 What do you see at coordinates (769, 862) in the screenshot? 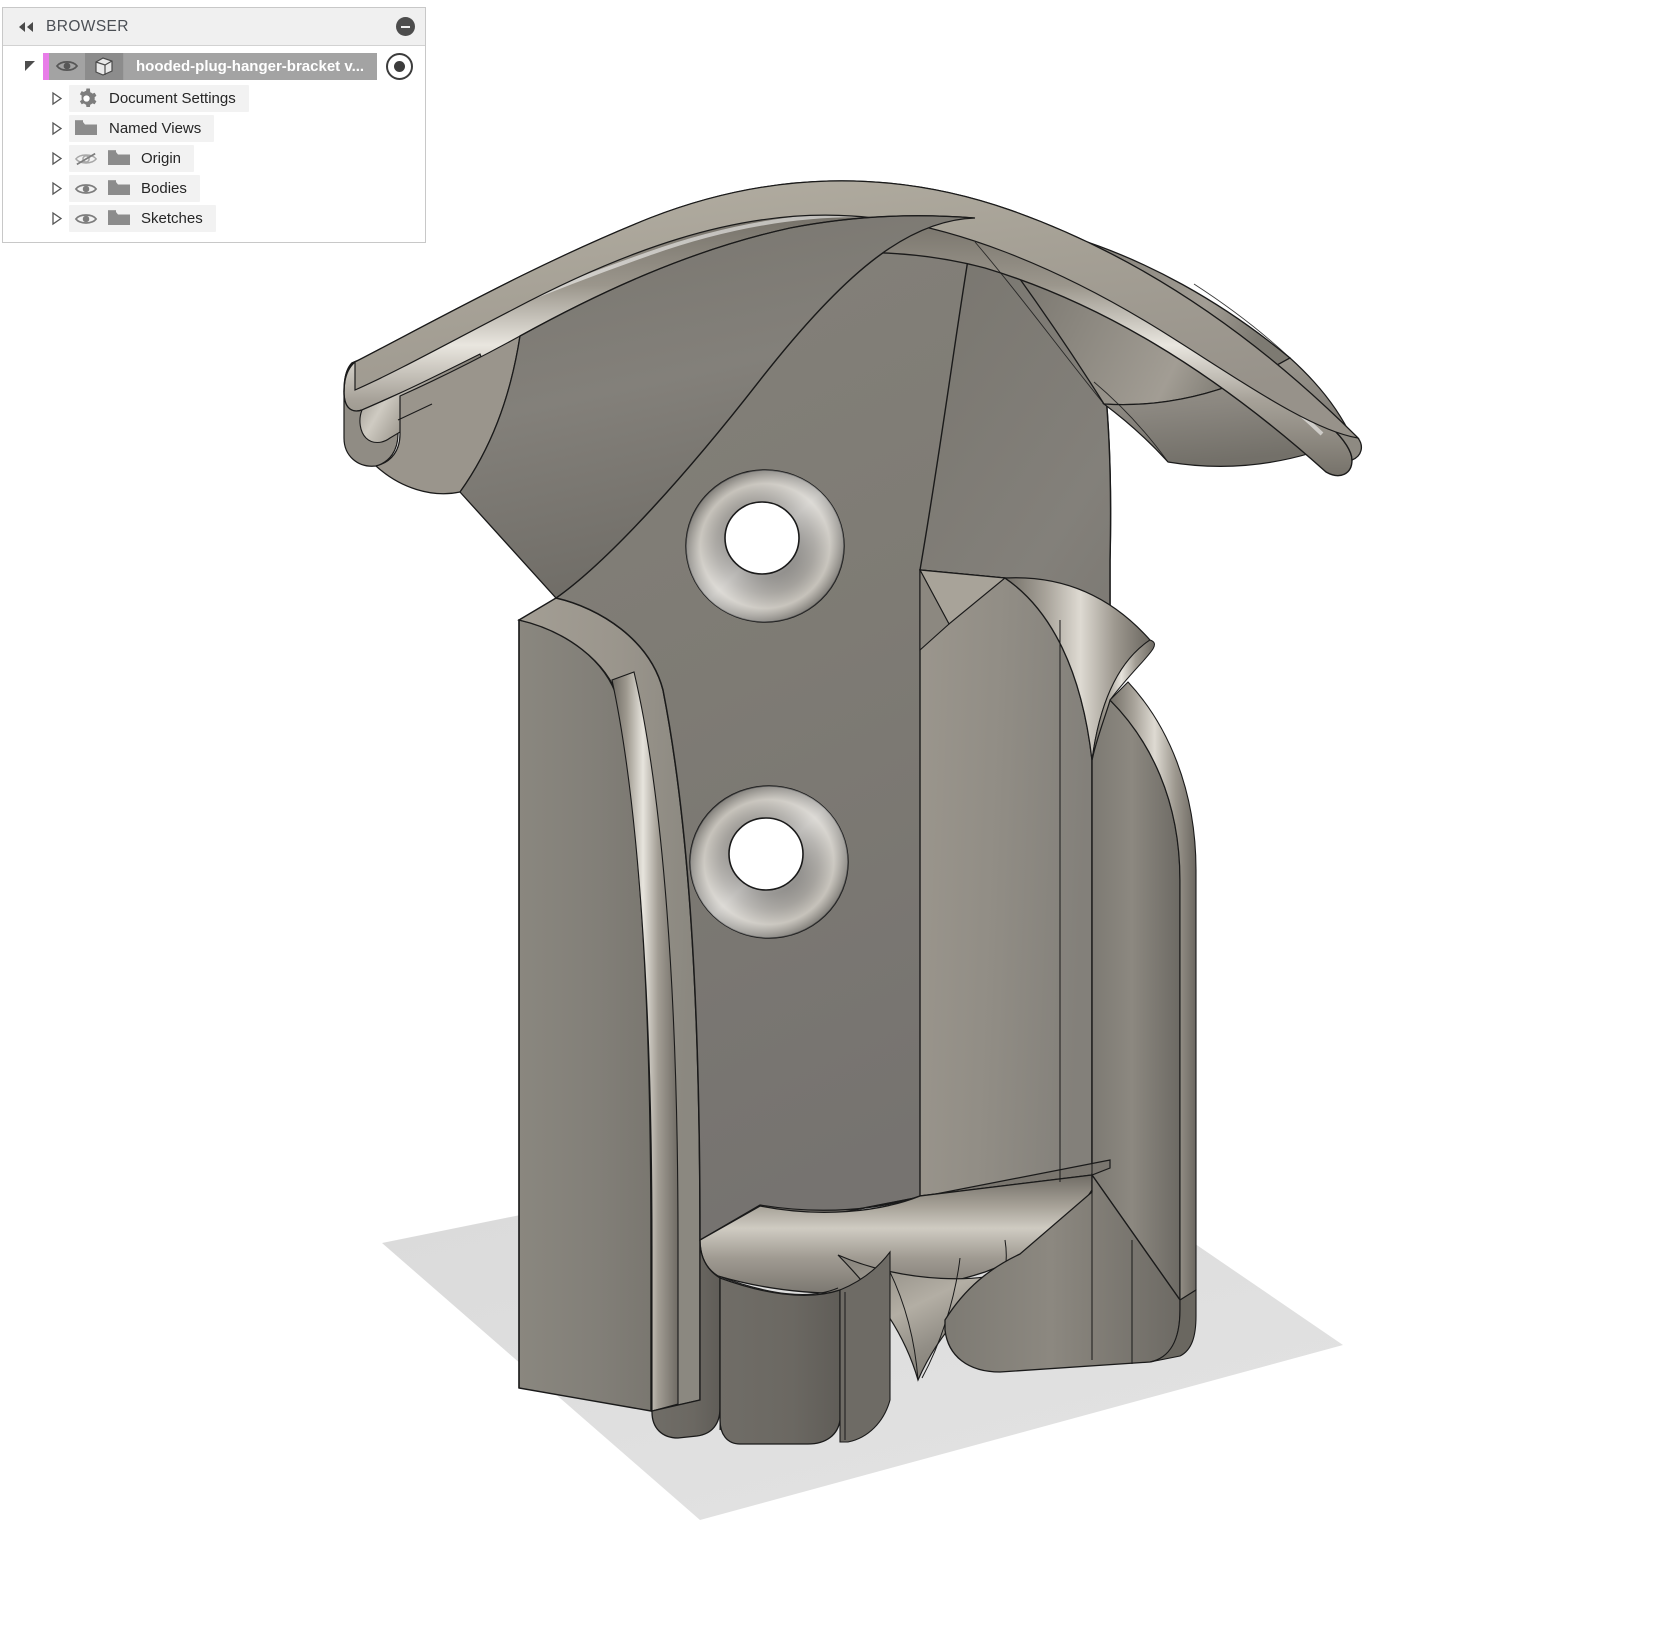
I see `lower-countersunk-hole` at bounding box center [769, 862].